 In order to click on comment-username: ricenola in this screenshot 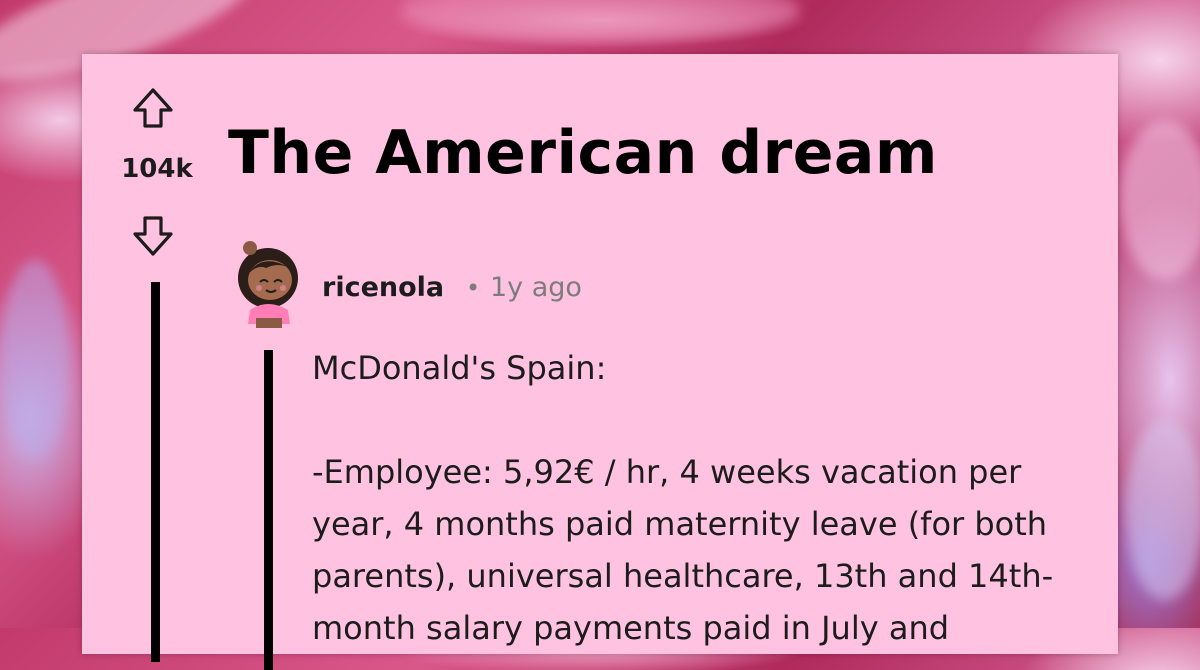, I will do `click(383, 287)`.